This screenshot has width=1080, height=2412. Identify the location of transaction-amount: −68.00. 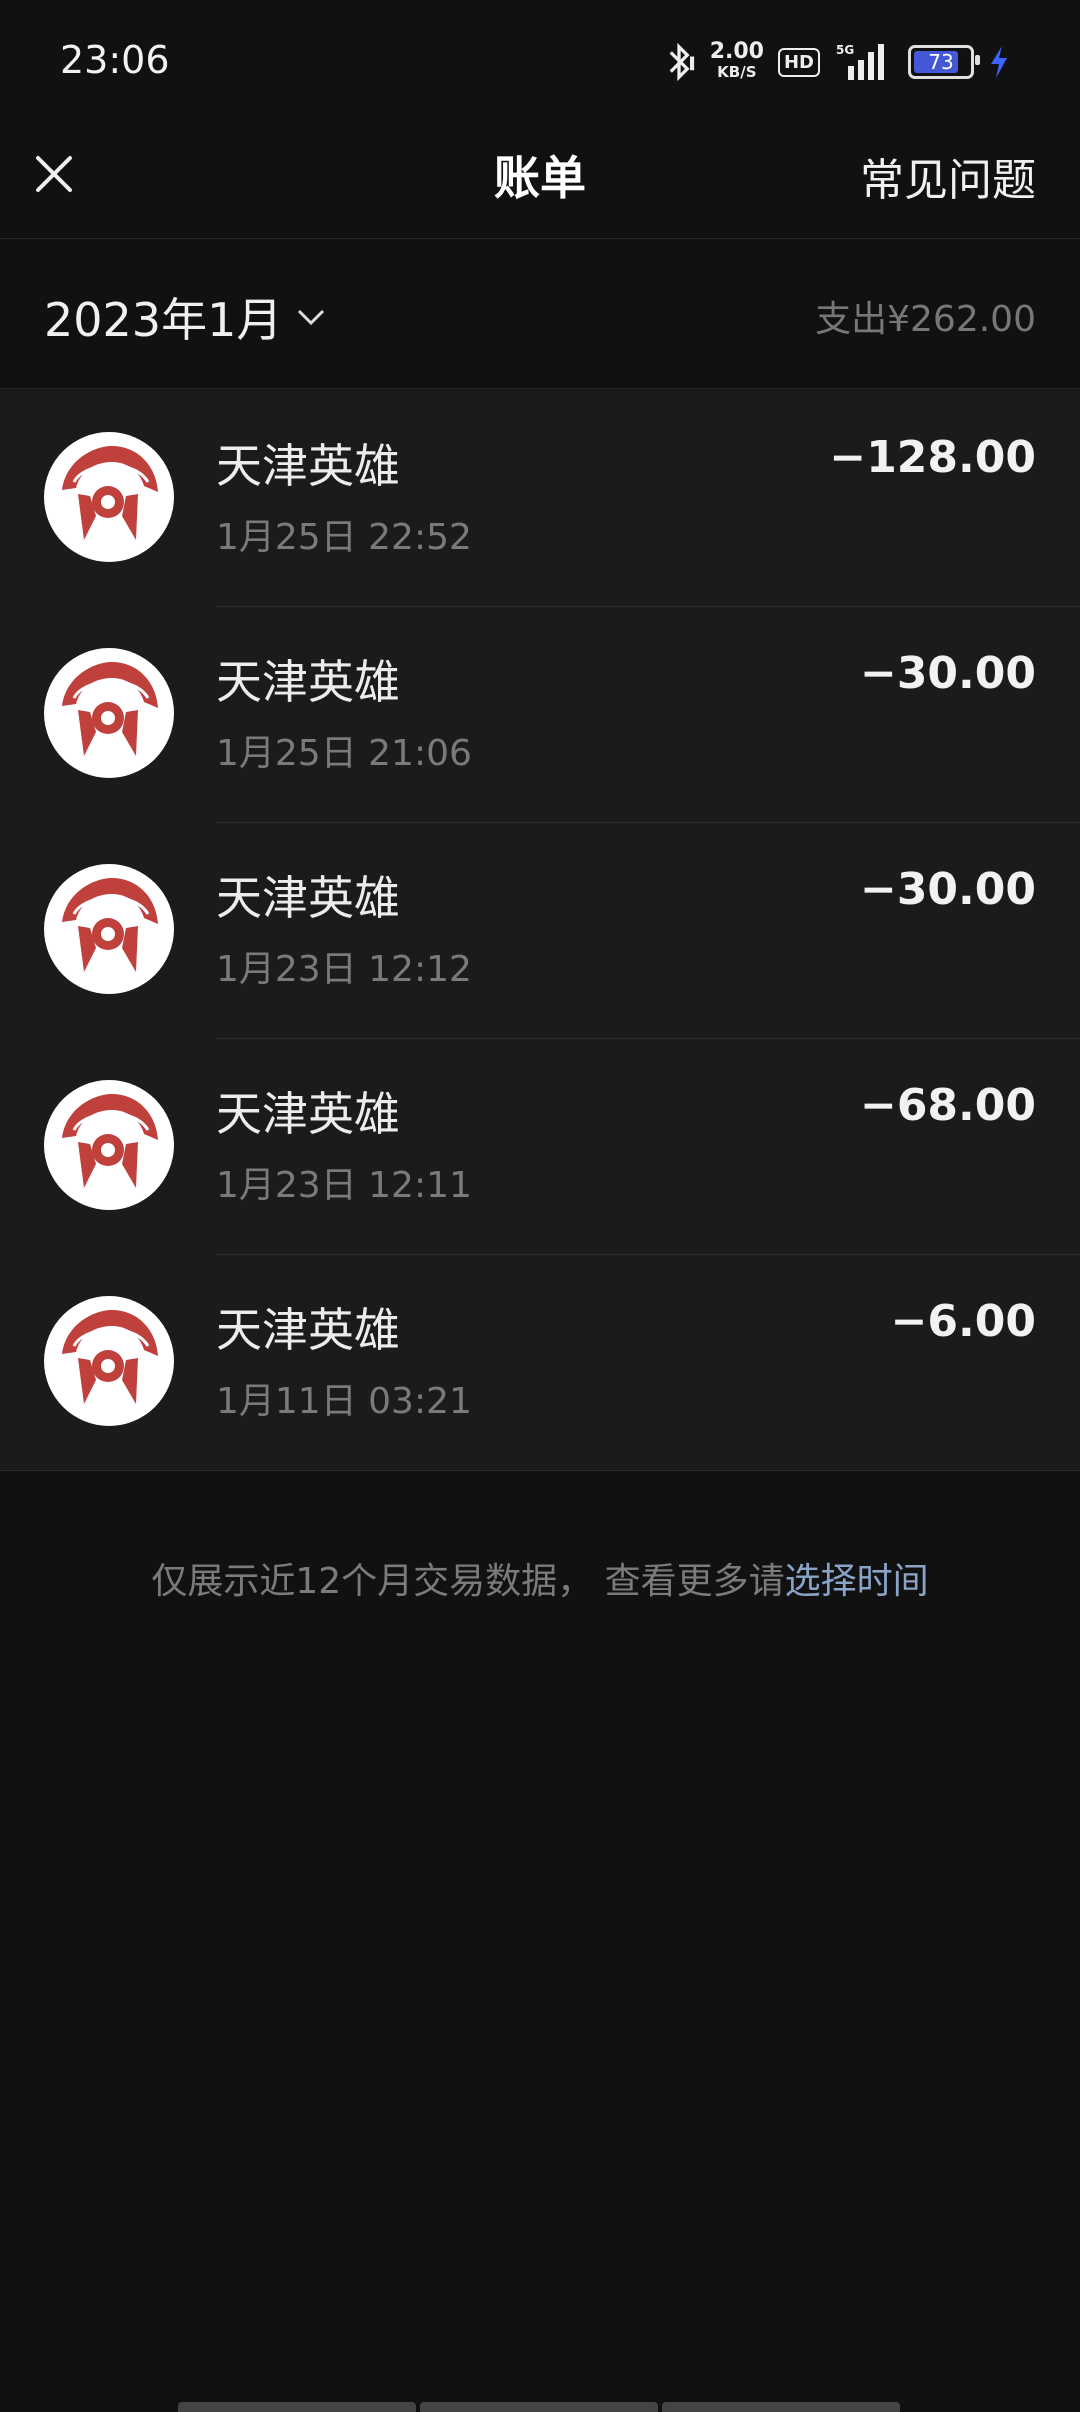
(947, 1105).